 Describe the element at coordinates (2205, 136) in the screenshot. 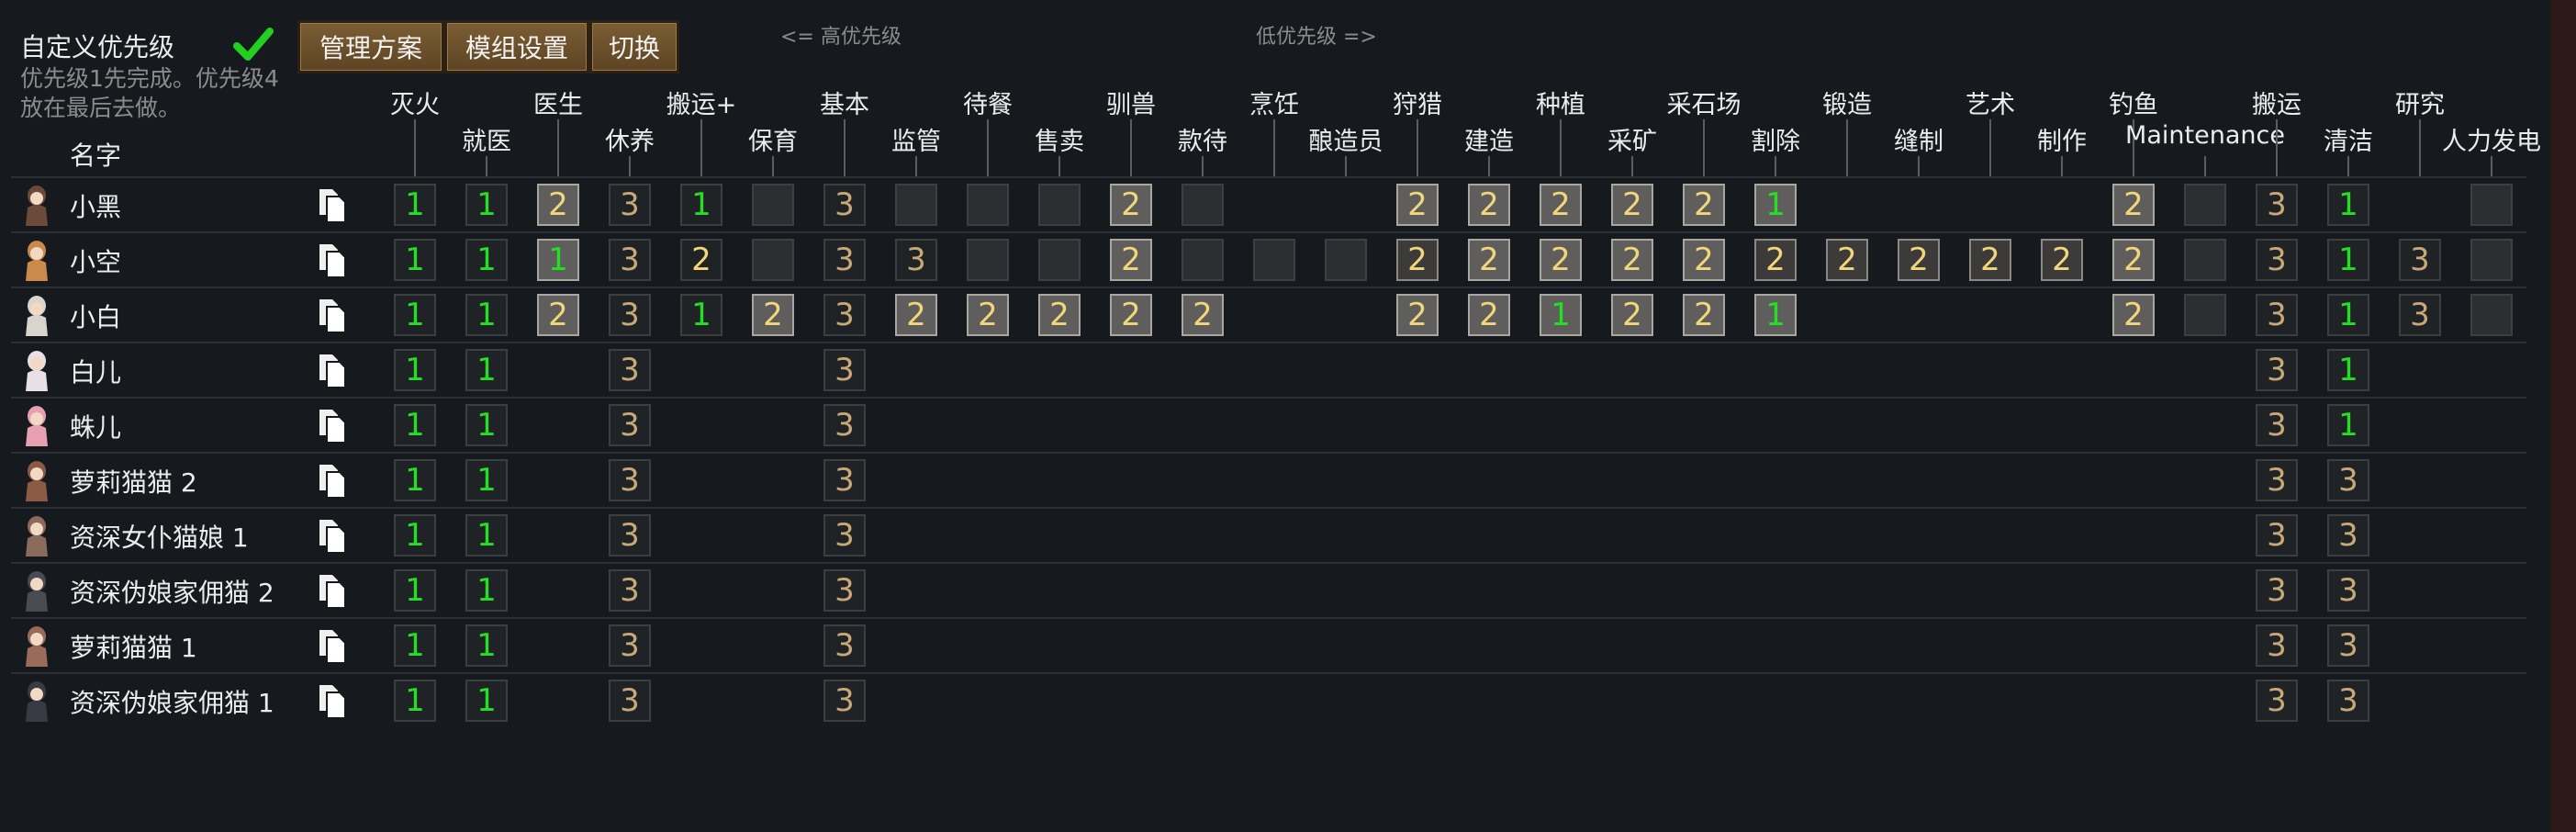

I see `column-header: Maintenance` at that location.